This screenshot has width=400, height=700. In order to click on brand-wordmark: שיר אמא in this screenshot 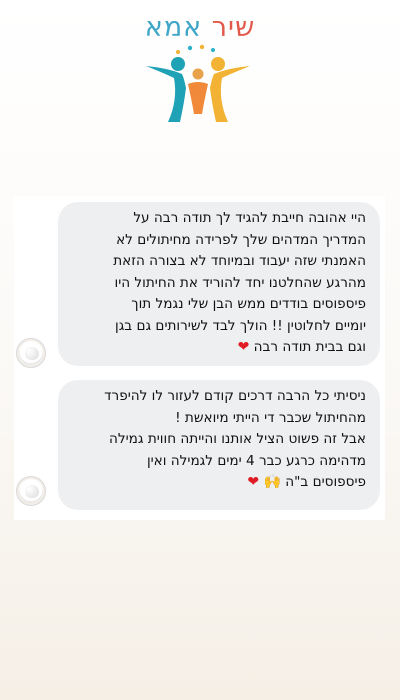, I will do `click(200, 27)`.